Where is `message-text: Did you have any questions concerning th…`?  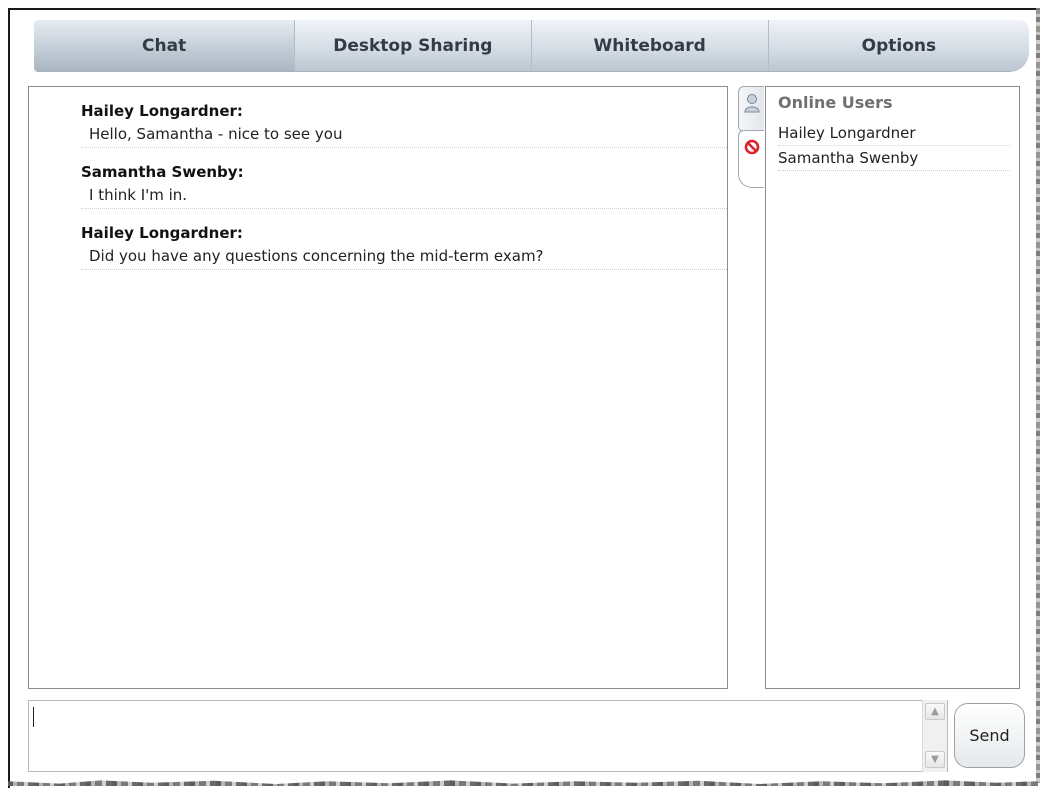 message-text: Did you have any questions concerning th… is located at coordinates (404, 257).